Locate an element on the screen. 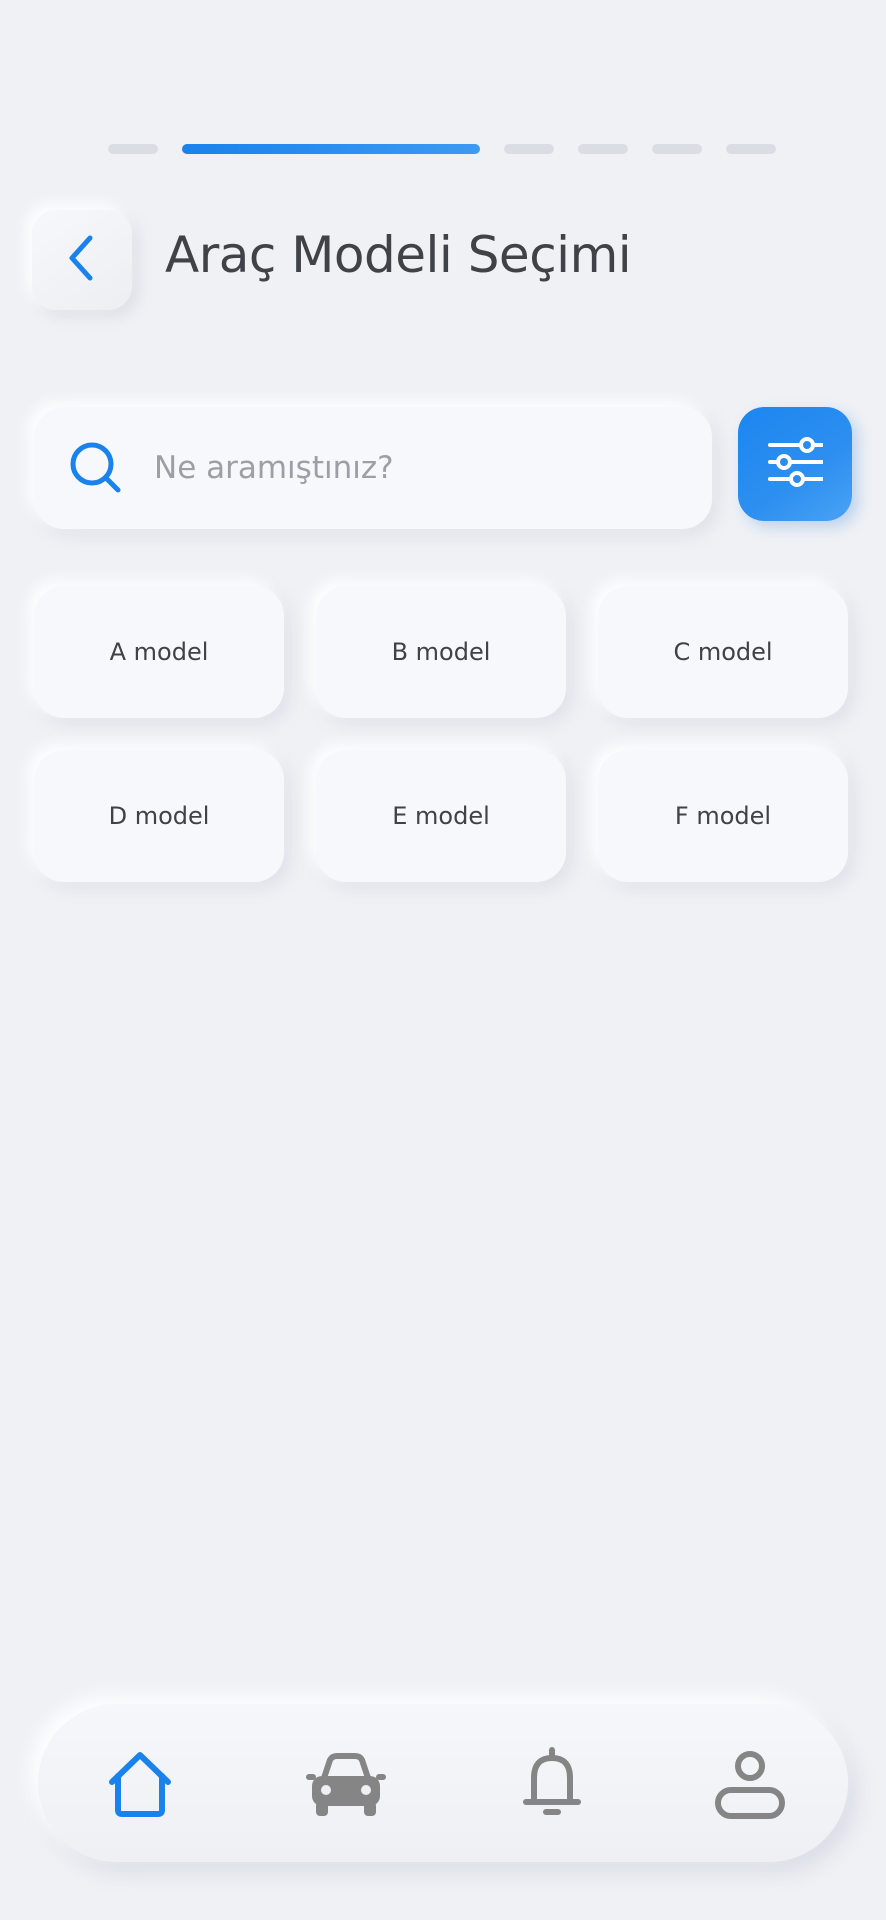 The width and height of the screenshot is (886, 1920). model-option-d: D model is located at coordinates (159, 816).